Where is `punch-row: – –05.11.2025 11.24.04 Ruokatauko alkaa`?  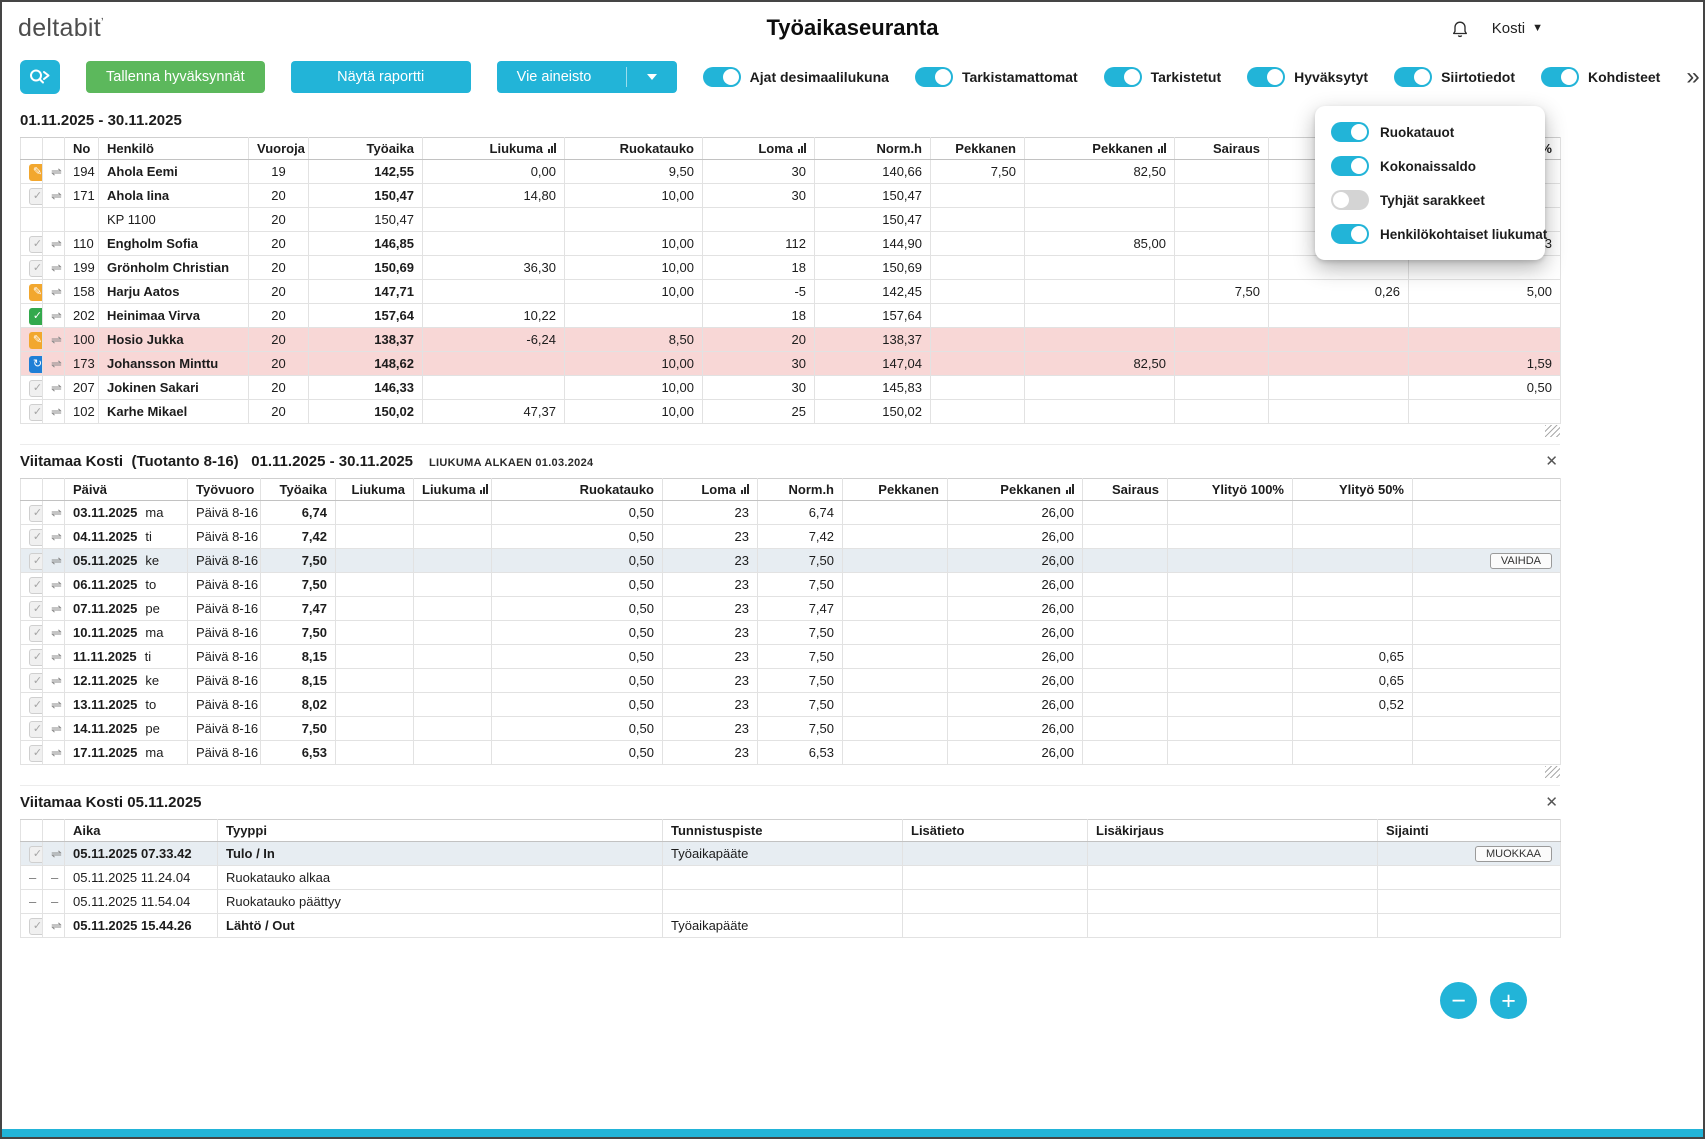 punch-row: – –05.11.2025 11.24.04 Ruokatauko alkaa is located at coordinates (790, 877).